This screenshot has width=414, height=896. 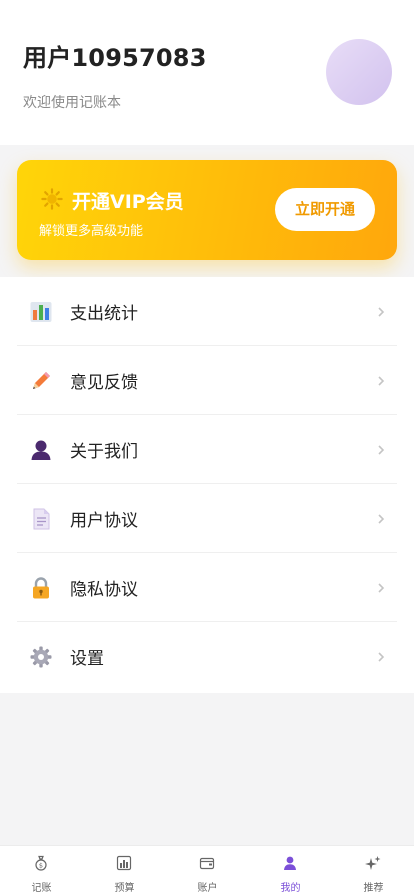 What do you see at coordinates (207, 311) in the screenshot?
I see `menu-item-expense-stats: 支出统计` at bounding box center [207, 311].